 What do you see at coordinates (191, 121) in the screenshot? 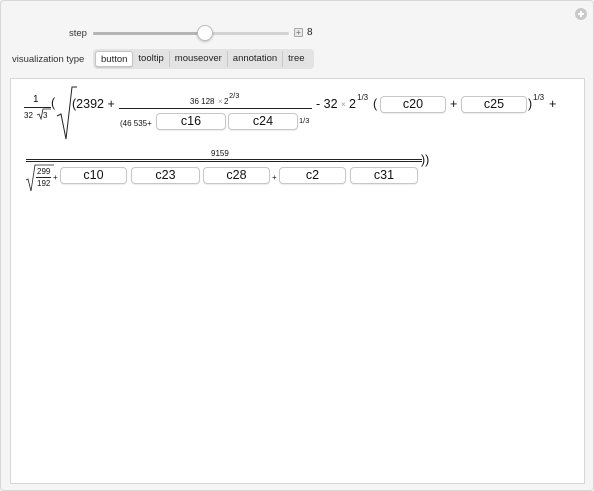
I see `c16-button: c16` at bounding box center [191, 121].